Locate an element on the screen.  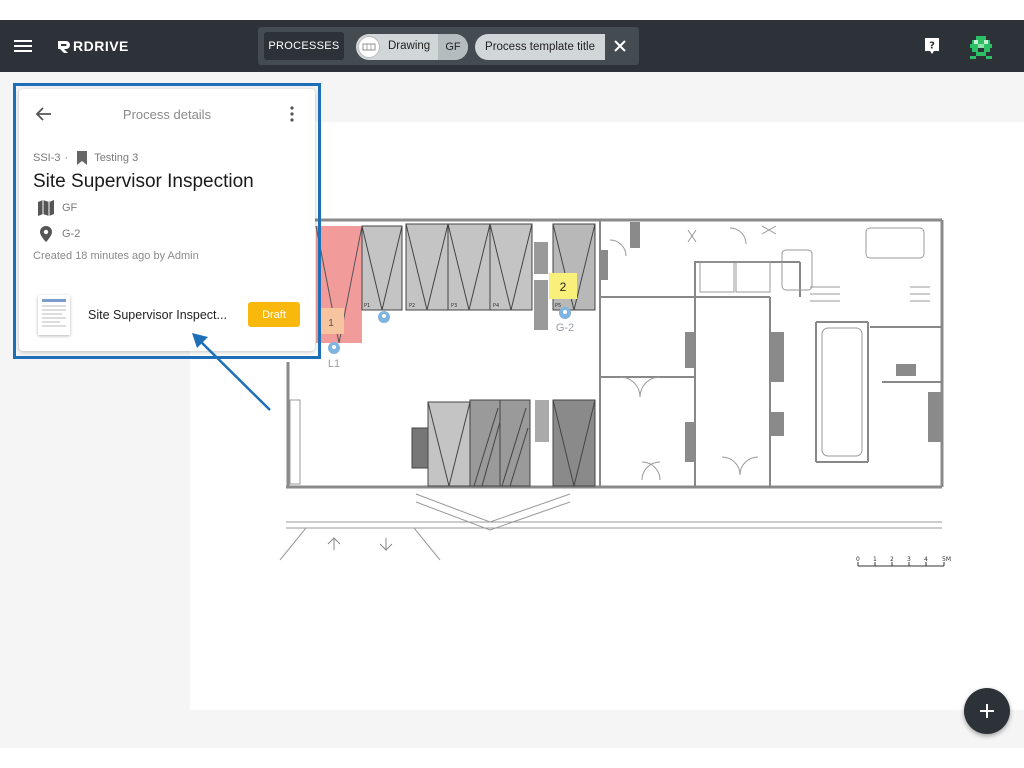
brand-name: RDRIVE is located at coordinates (101, 46).